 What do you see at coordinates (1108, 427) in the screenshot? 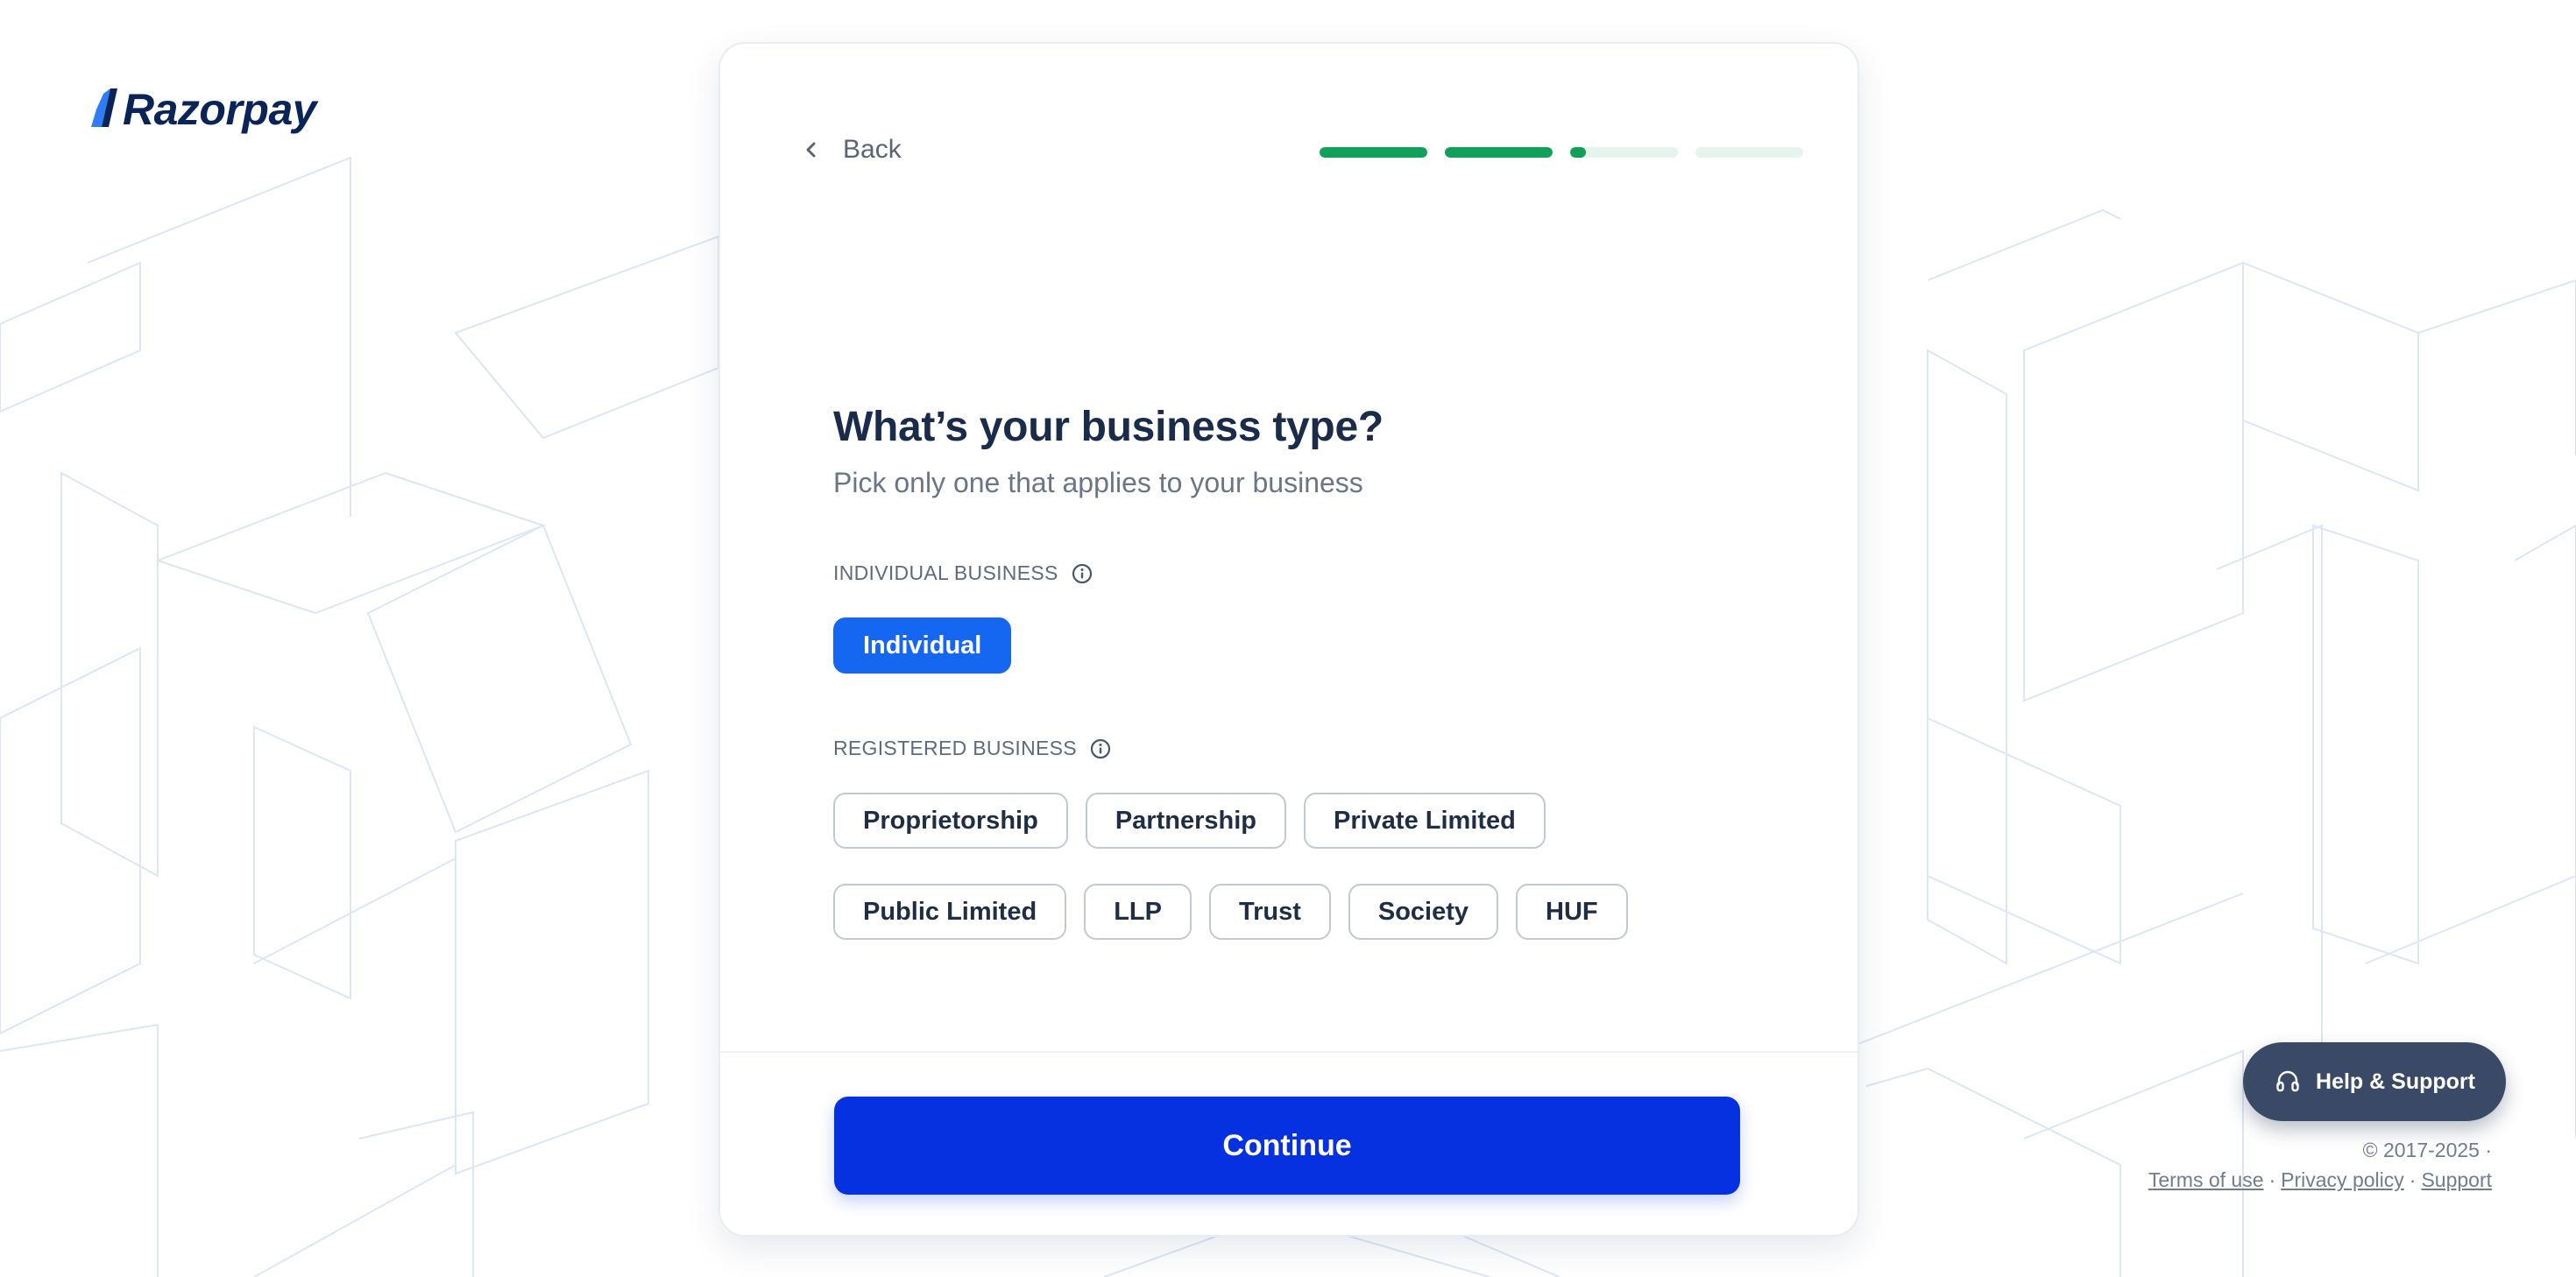
I see `page-title: What’s your business type?` at bounding box center [1108, 427].